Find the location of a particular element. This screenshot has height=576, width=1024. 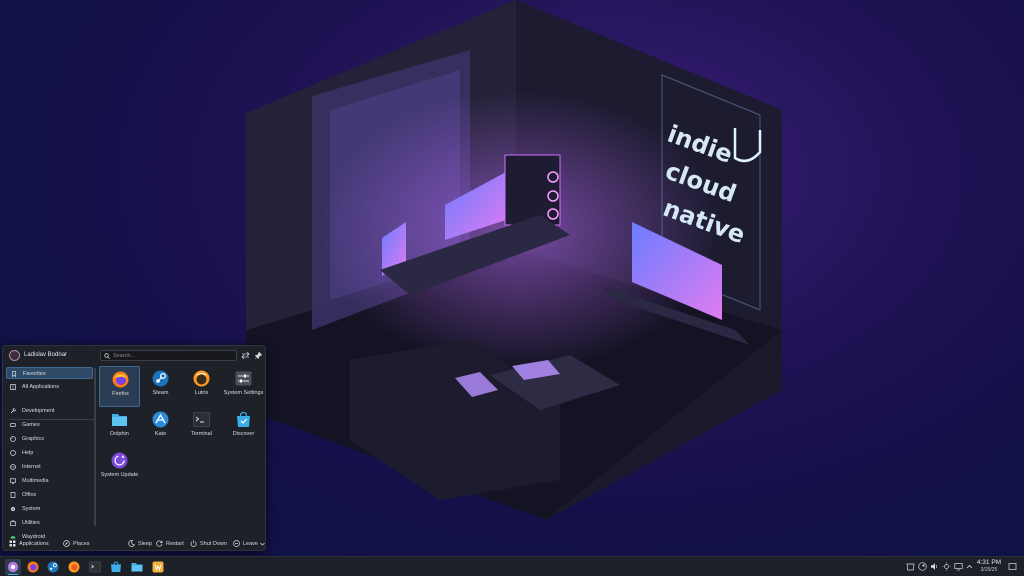

category-label: Utilities is located at coordinates (31, 523).